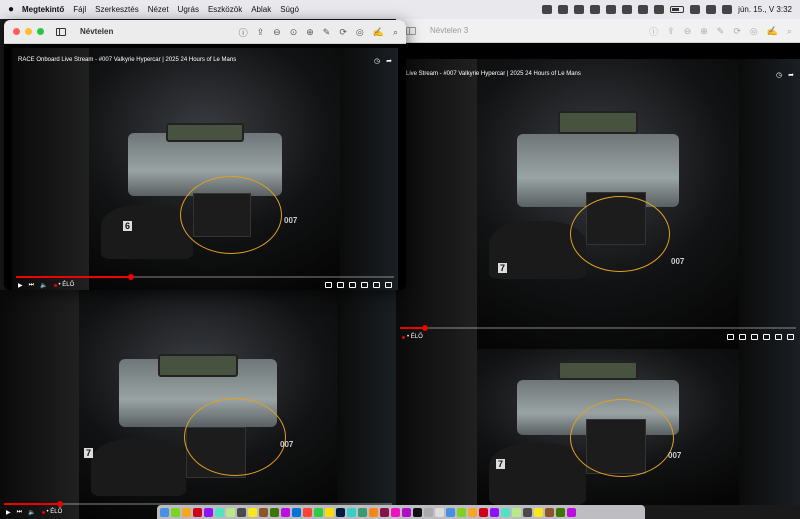 This screenshot has height=519, width=800. I want to click on menu-file: Fájl, so click(79, 9).